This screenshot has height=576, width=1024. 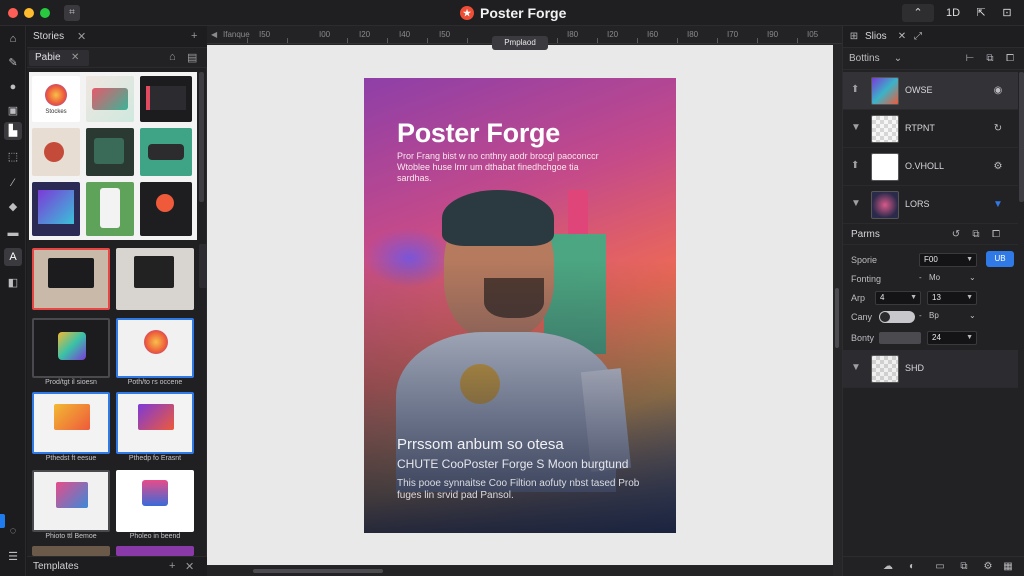 I want to click on subtab-pabie: Pabie ✕, so click(x=59, y=58).